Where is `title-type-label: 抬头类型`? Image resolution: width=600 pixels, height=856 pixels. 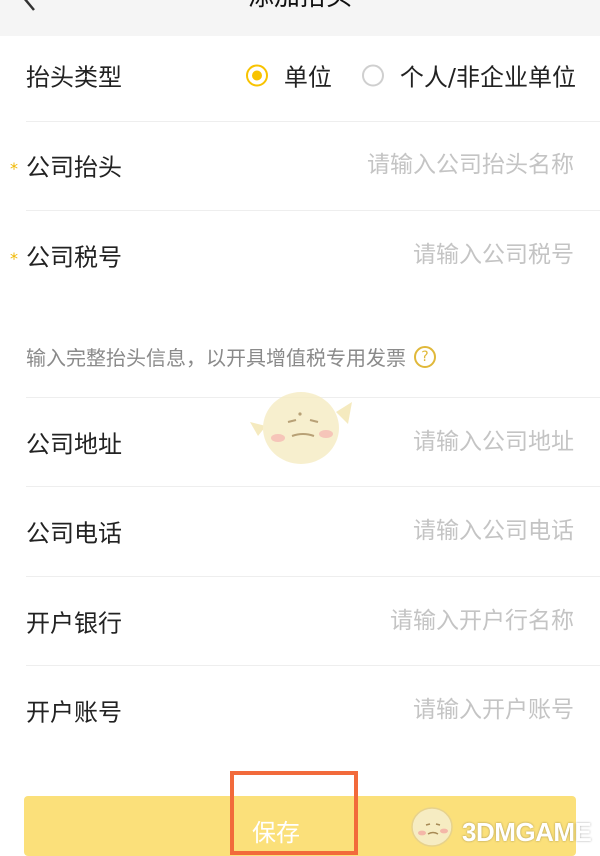
title-type-label: 抬头类型 is located at coordinates (74, 77).